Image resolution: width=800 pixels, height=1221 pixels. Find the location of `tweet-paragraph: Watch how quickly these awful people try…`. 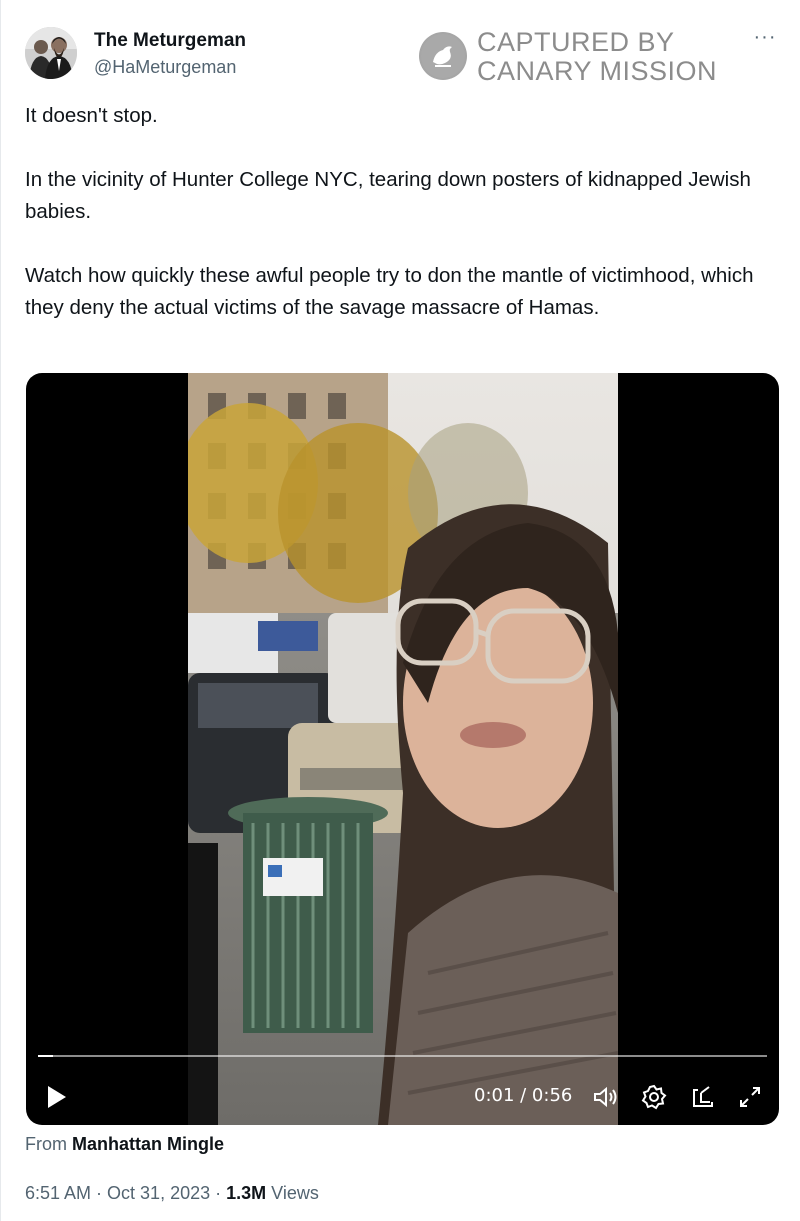

tweet-paragraph: Watch how quickly these awful people try… is located at coordinates (389, 291).